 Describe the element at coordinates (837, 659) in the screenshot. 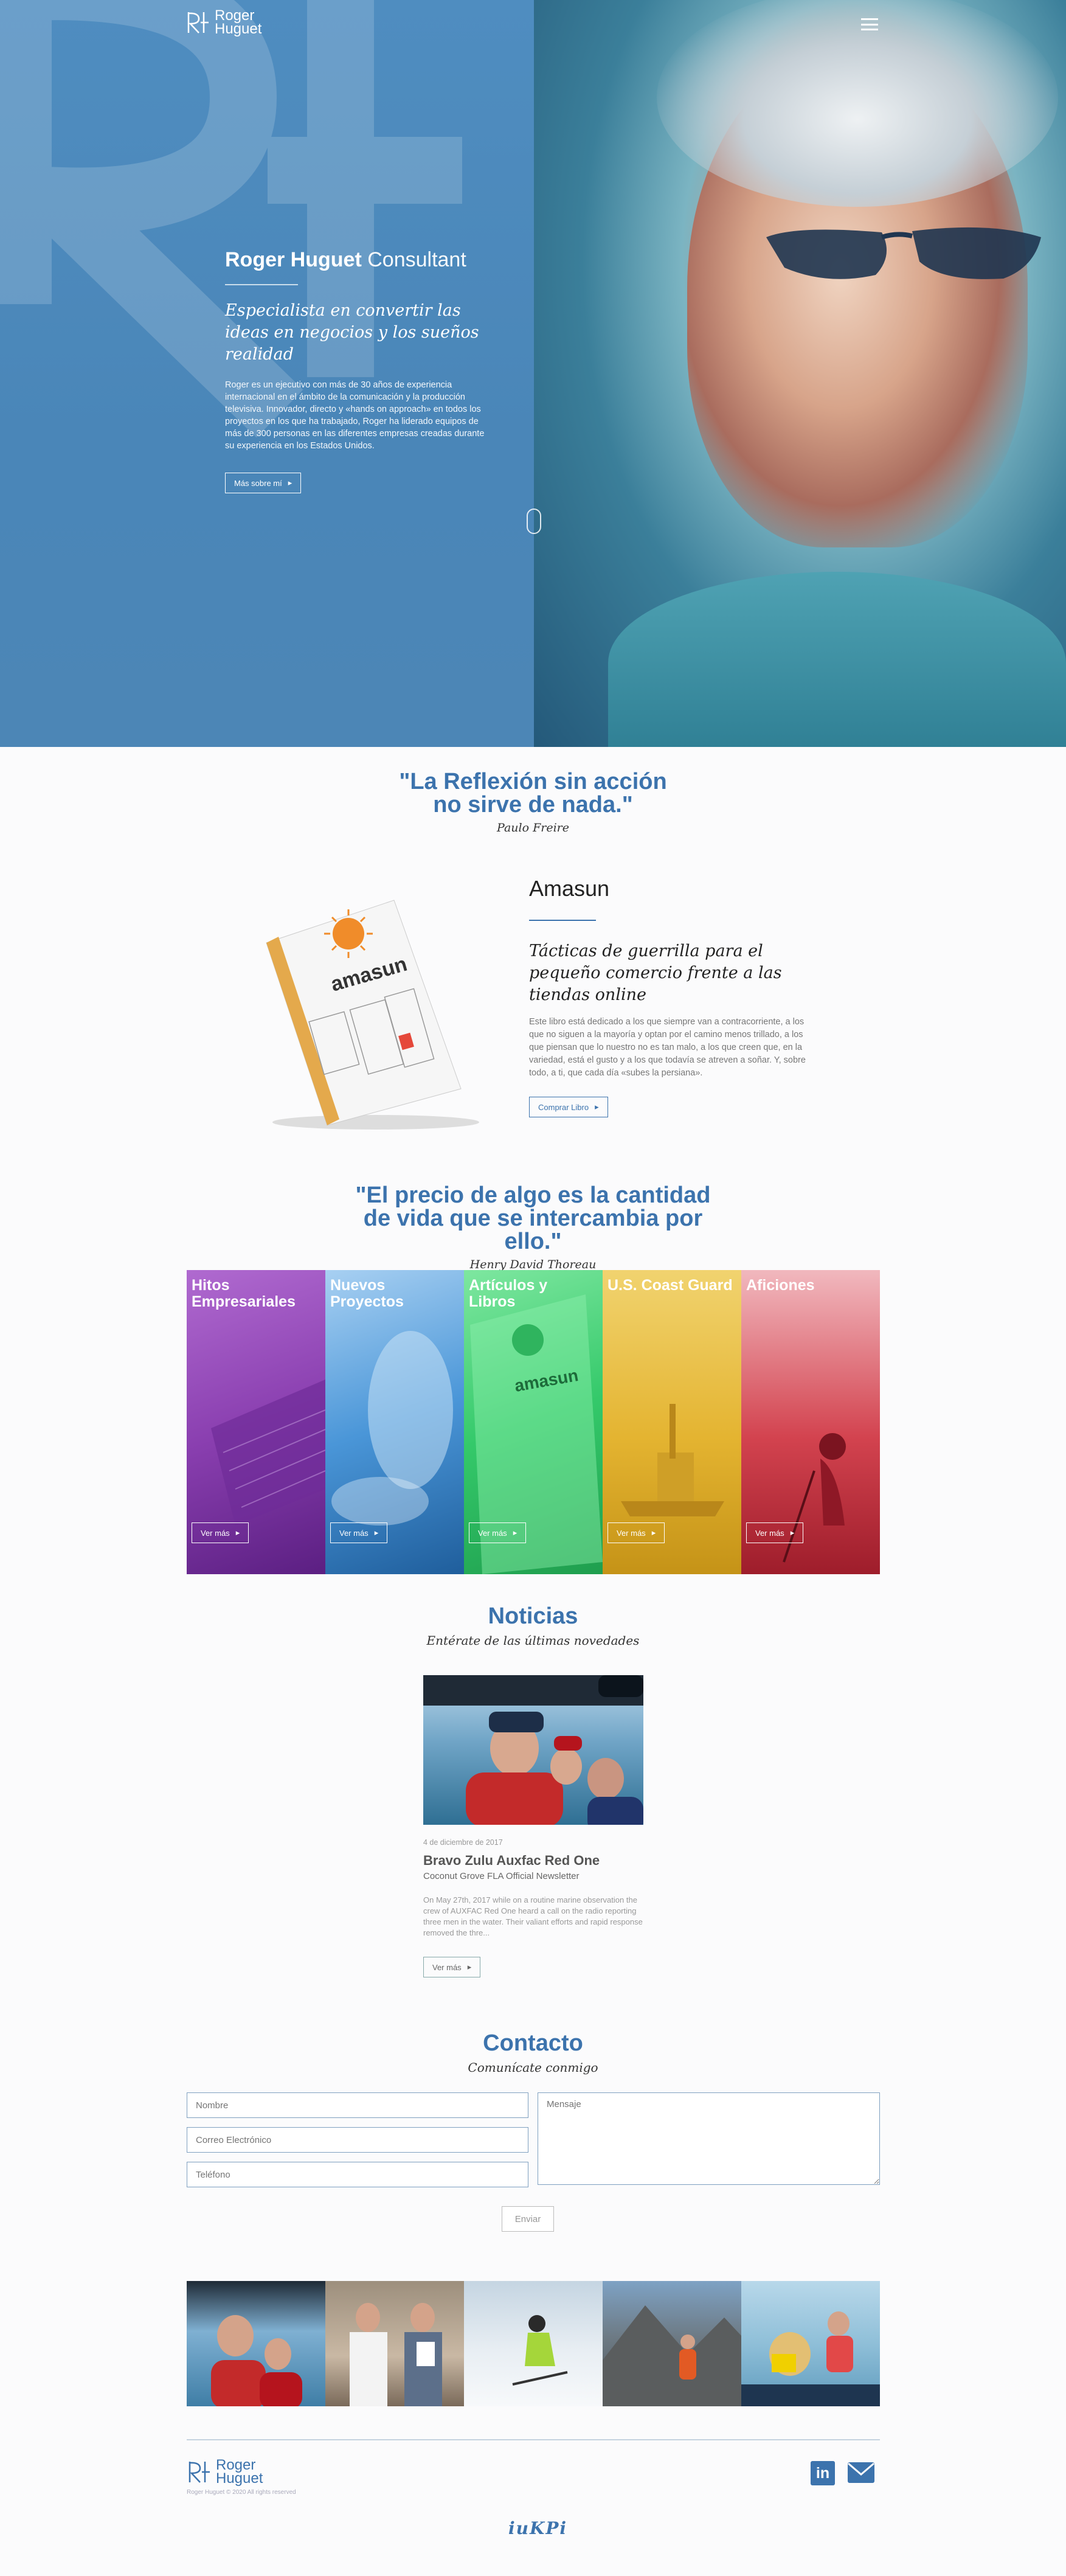

I see `portrait-shirt` at that location.